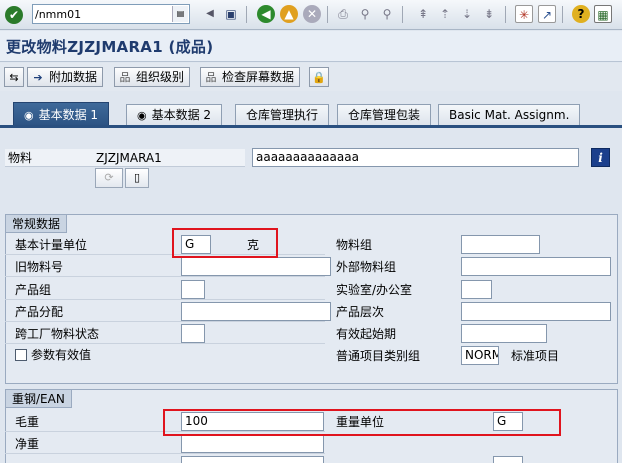 This screenshot has width=622, height=463. I want to click on arrow-right-icon: ➔, so click(38, 77).